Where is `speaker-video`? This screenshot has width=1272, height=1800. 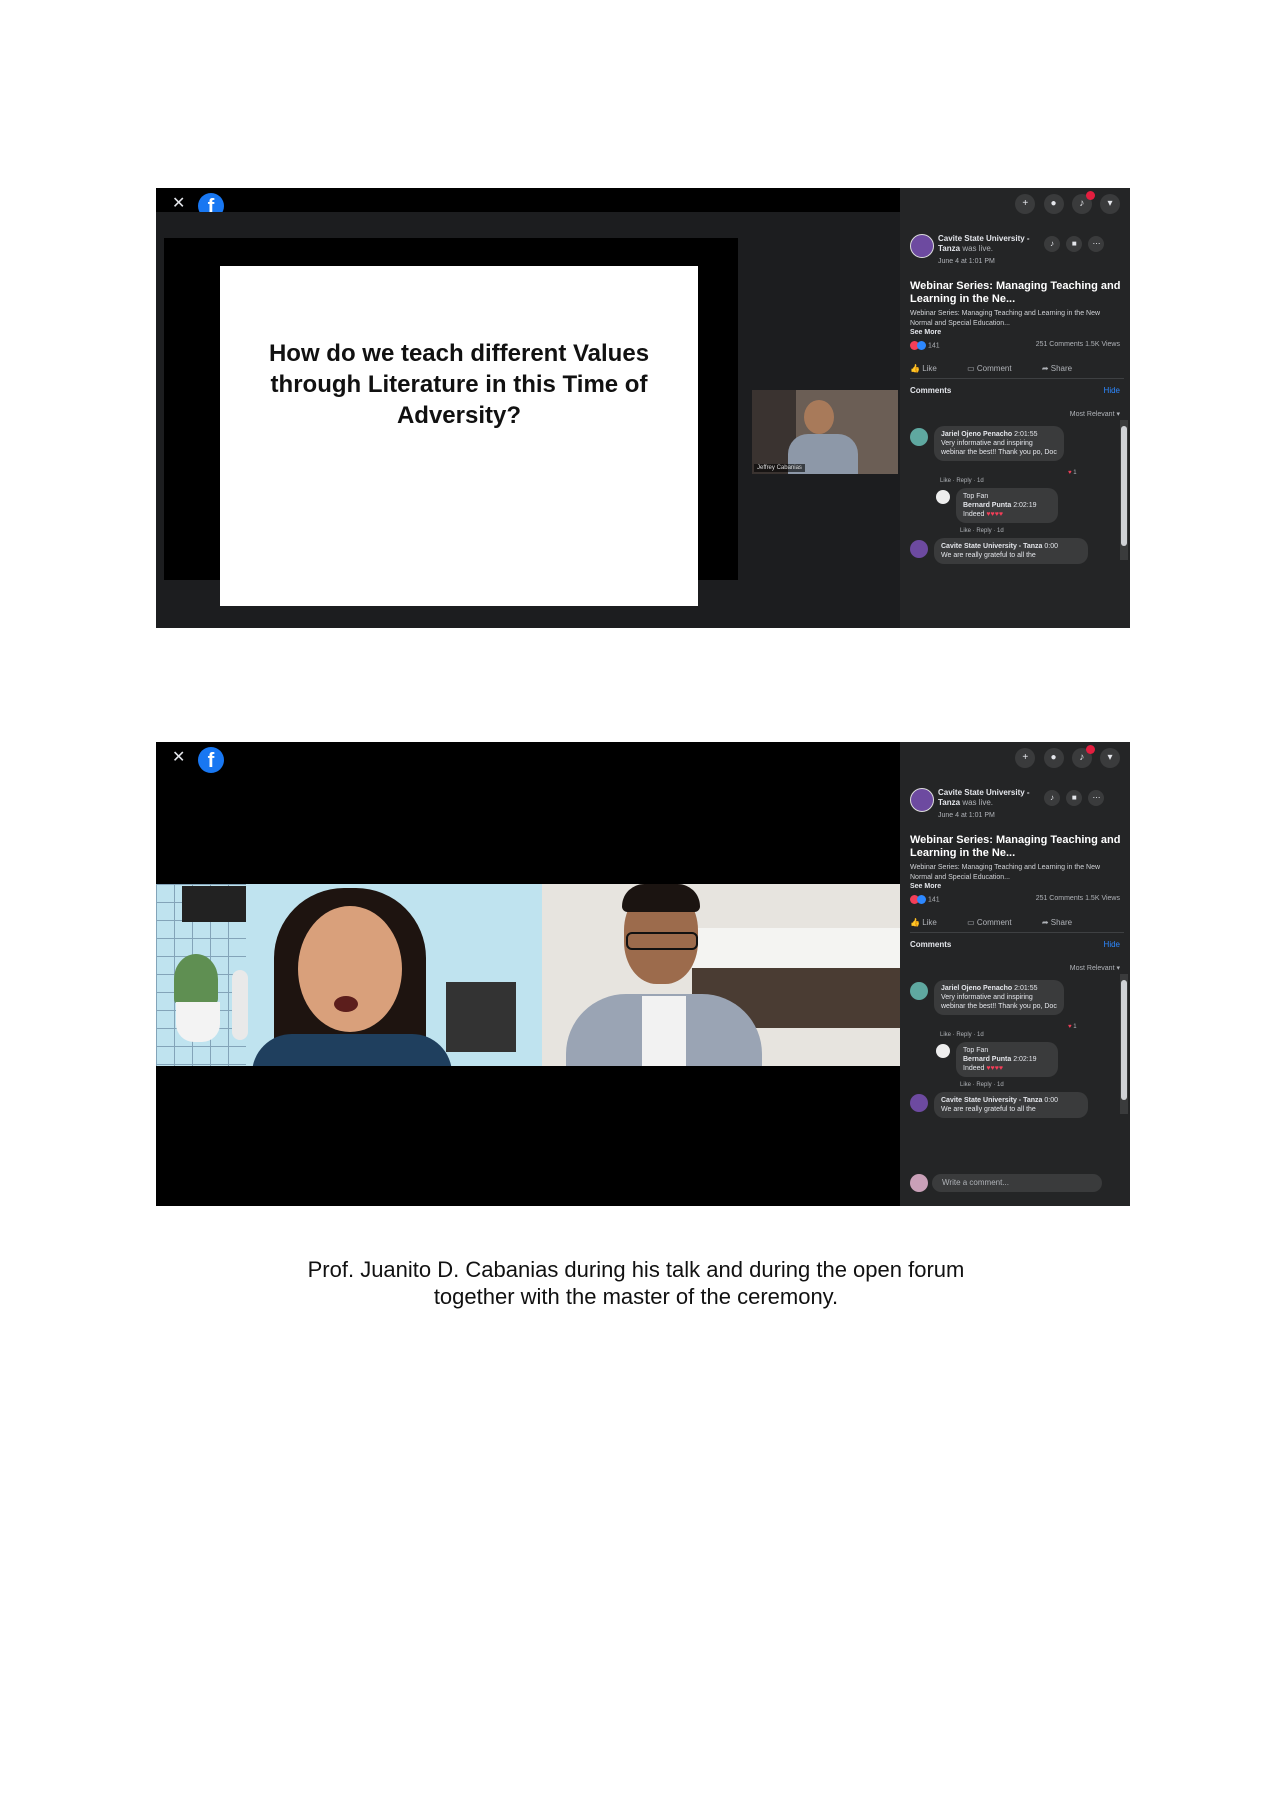
speaker-video is located at coordinates (721, 975).